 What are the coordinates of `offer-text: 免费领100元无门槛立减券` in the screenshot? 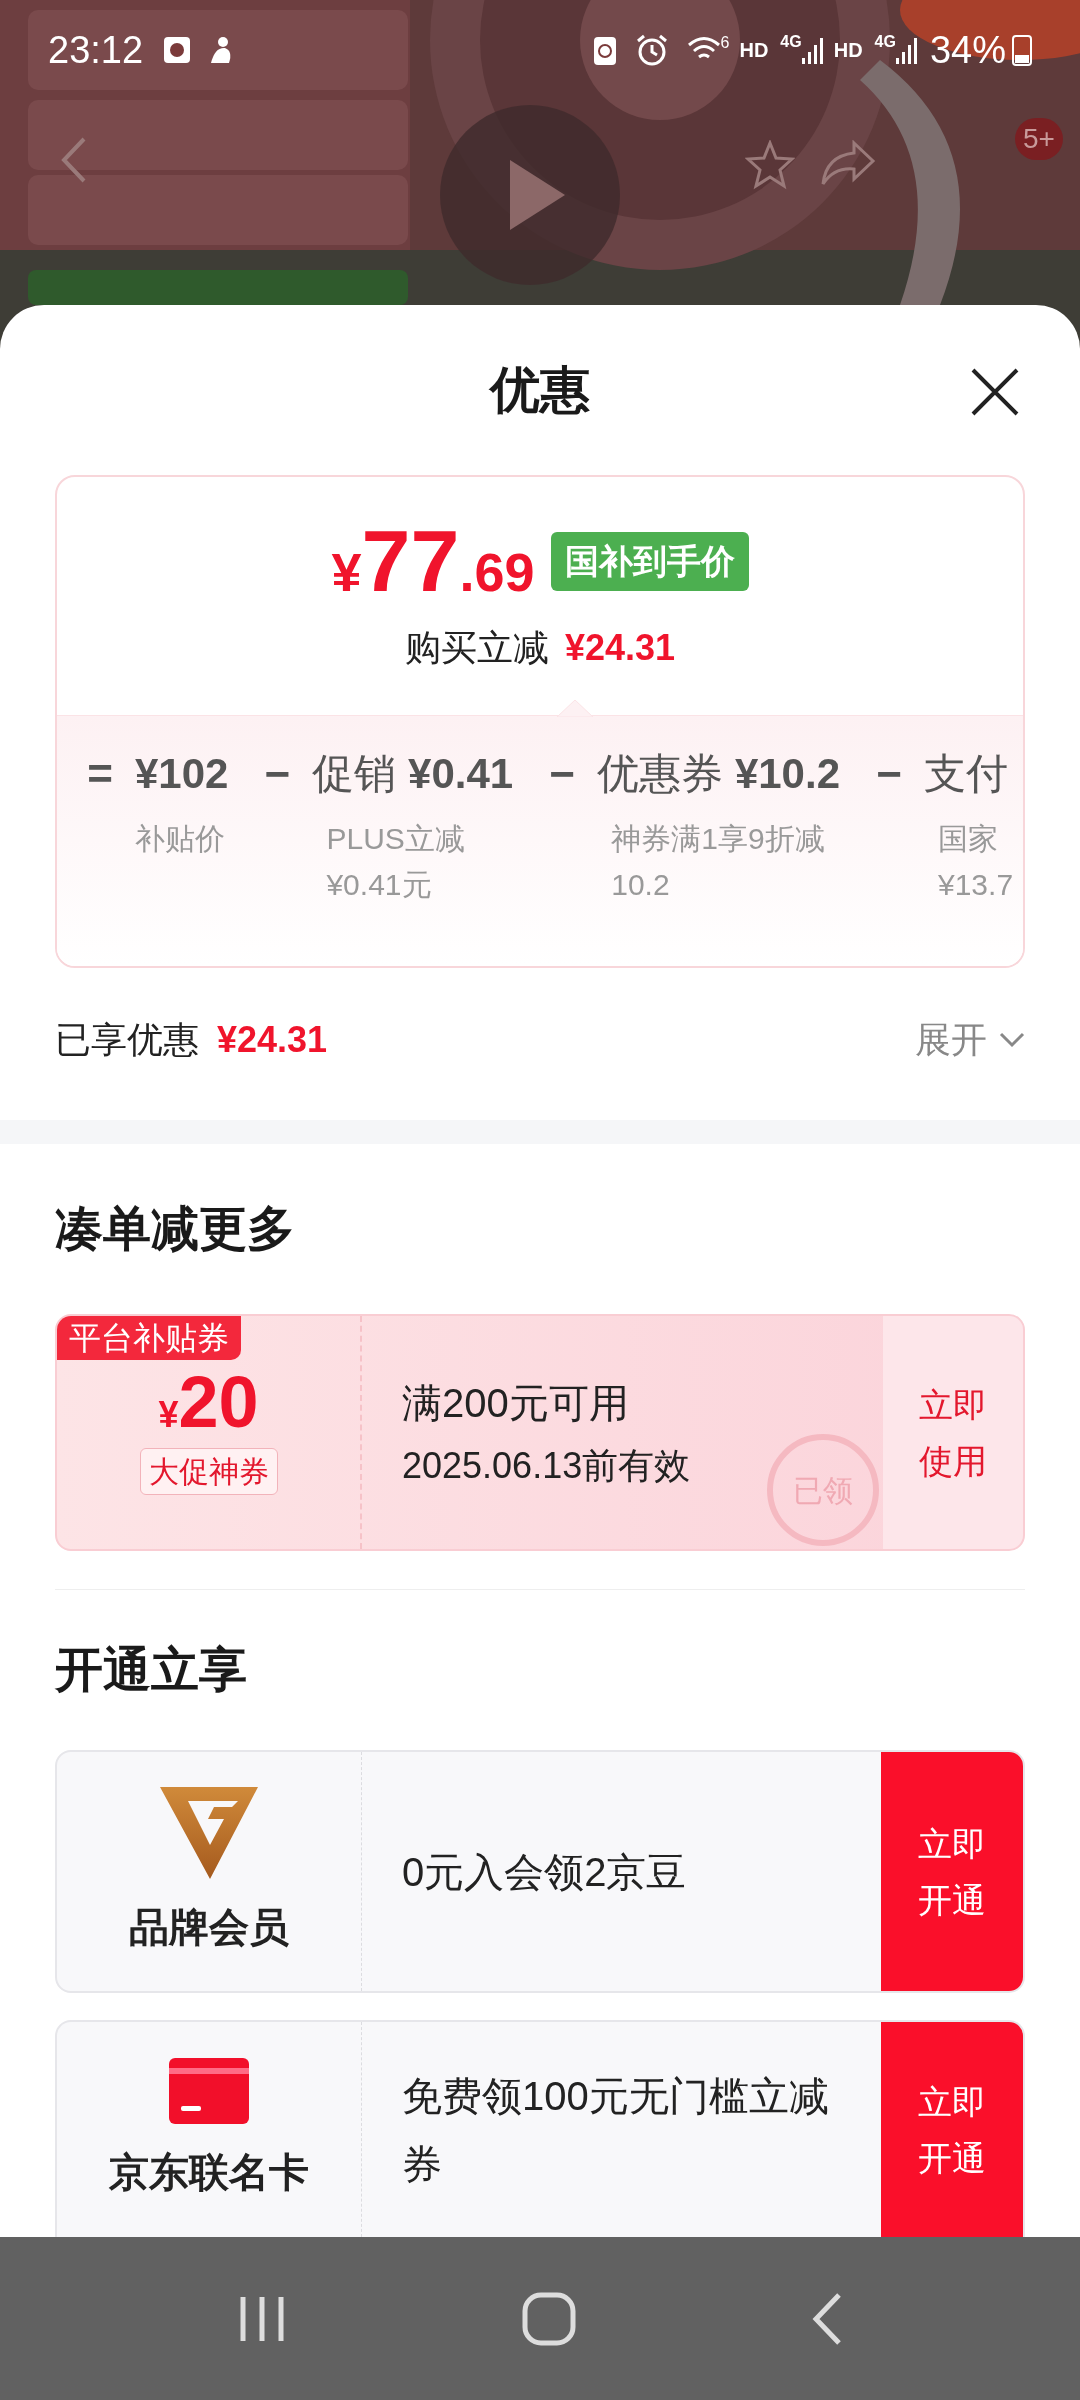 It's located at (616, 2130).